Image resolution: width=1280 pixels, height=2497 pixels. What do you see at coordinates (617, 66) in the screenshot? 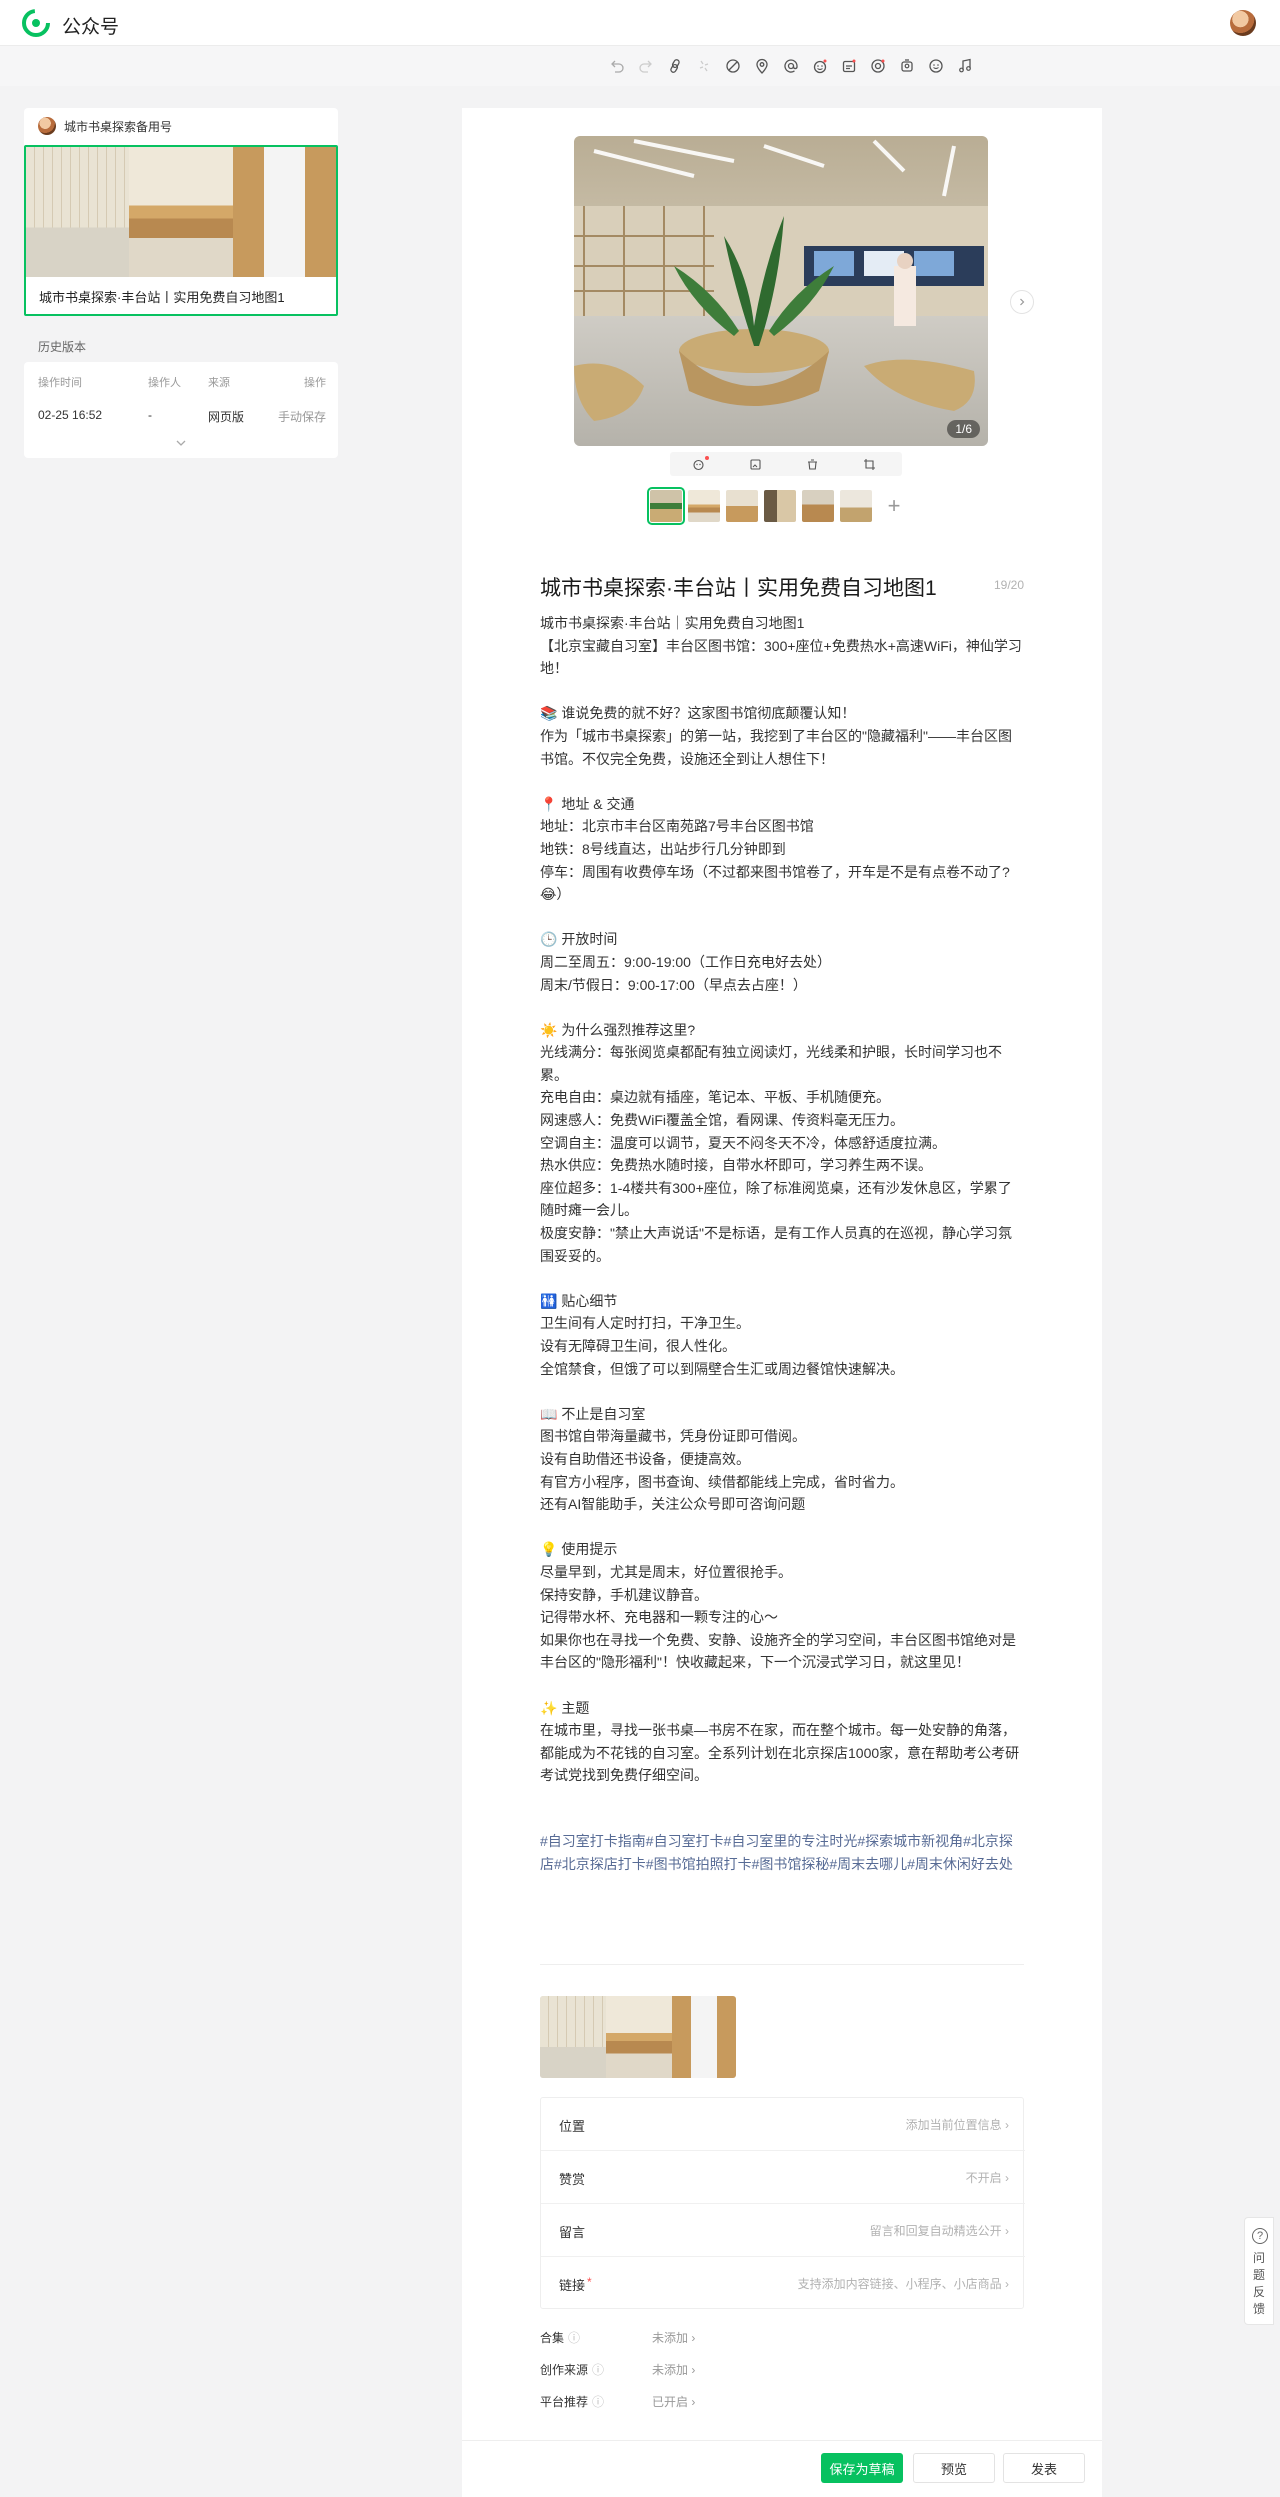
I see `undo-icon` at bounding box center [617, 66].